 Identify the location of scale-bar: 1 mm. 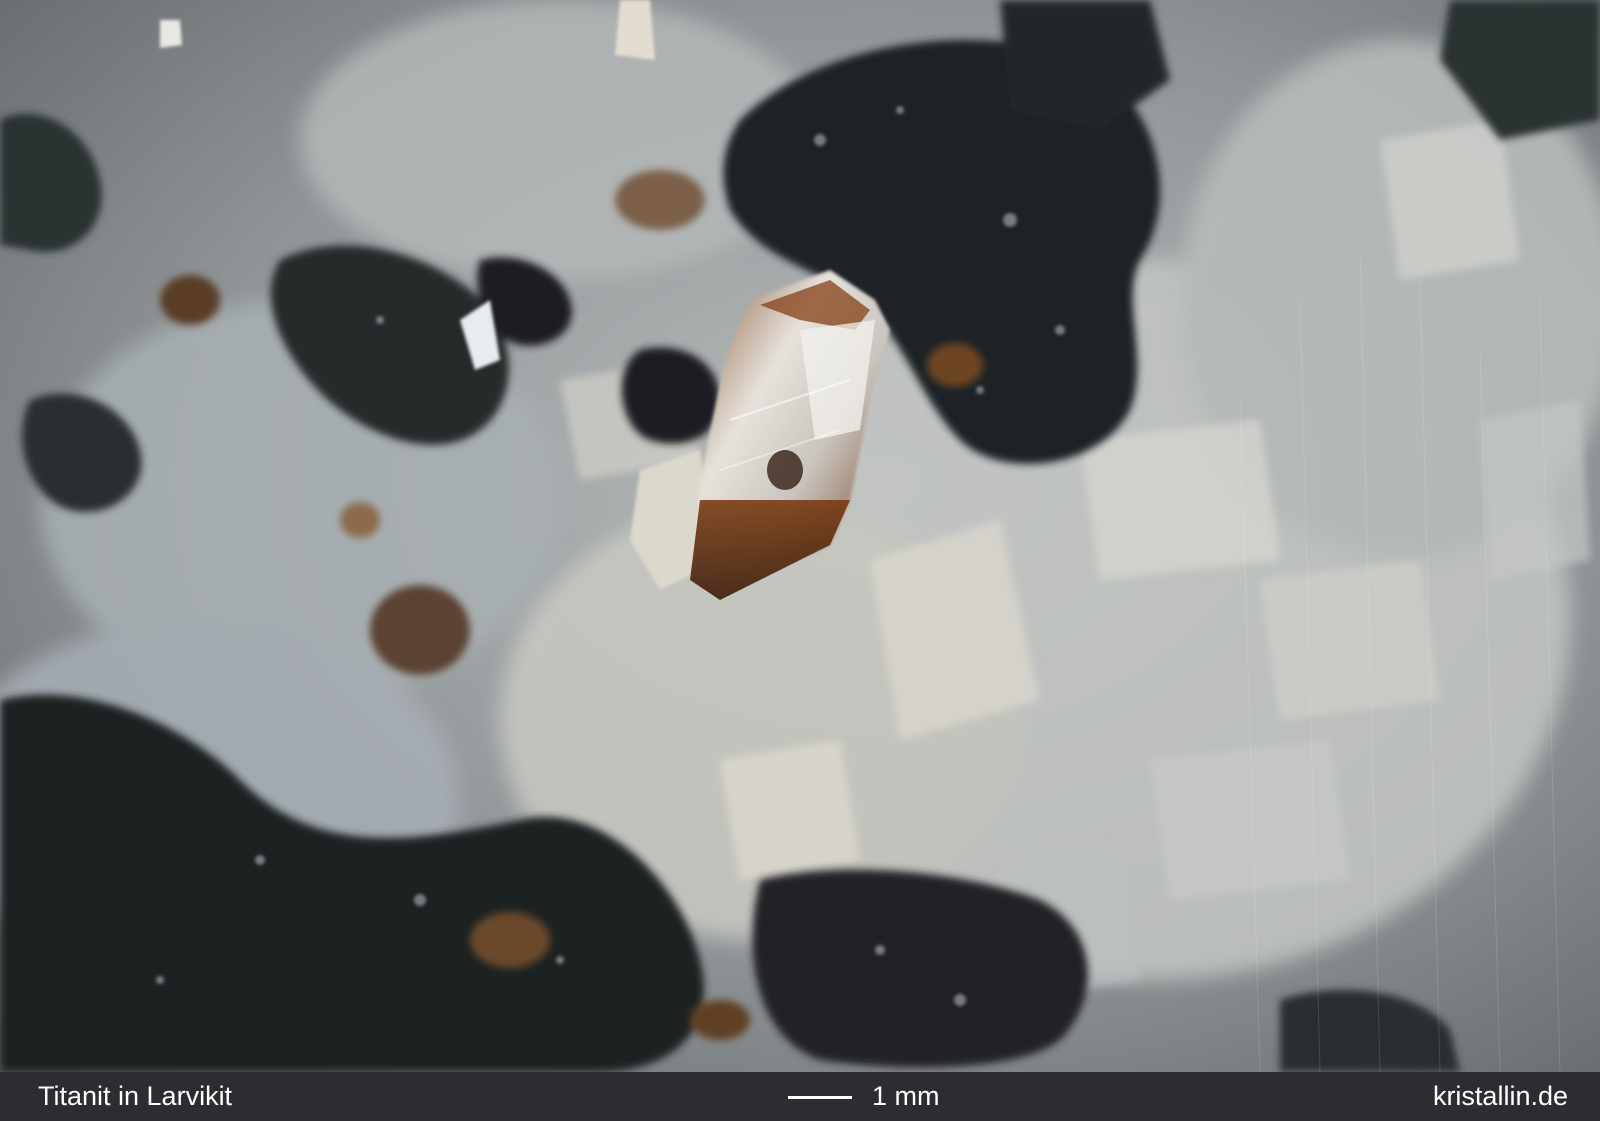
(864, 1096).